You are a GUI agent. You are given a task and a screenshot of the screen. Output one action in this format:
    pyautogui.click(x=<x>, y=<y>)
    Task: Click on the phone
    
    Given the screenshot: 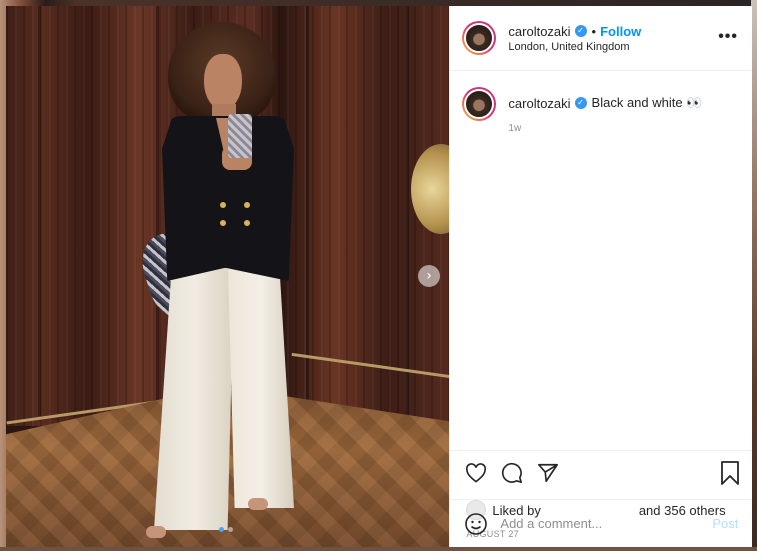 What is the action you would take?
    pyautogui.click(x=240, y=136)
    